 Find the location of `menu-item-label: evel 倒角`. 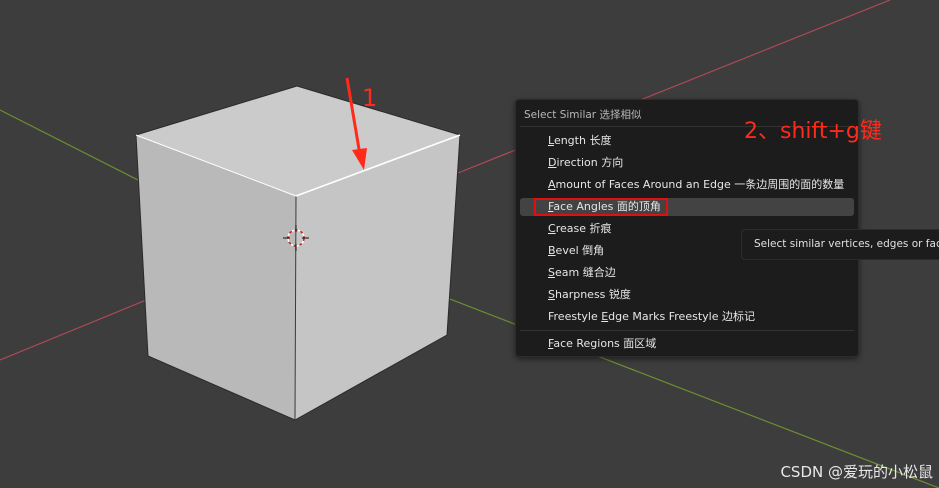

menu-item-label: evel 倒角 is located at coordinates (580, 250).